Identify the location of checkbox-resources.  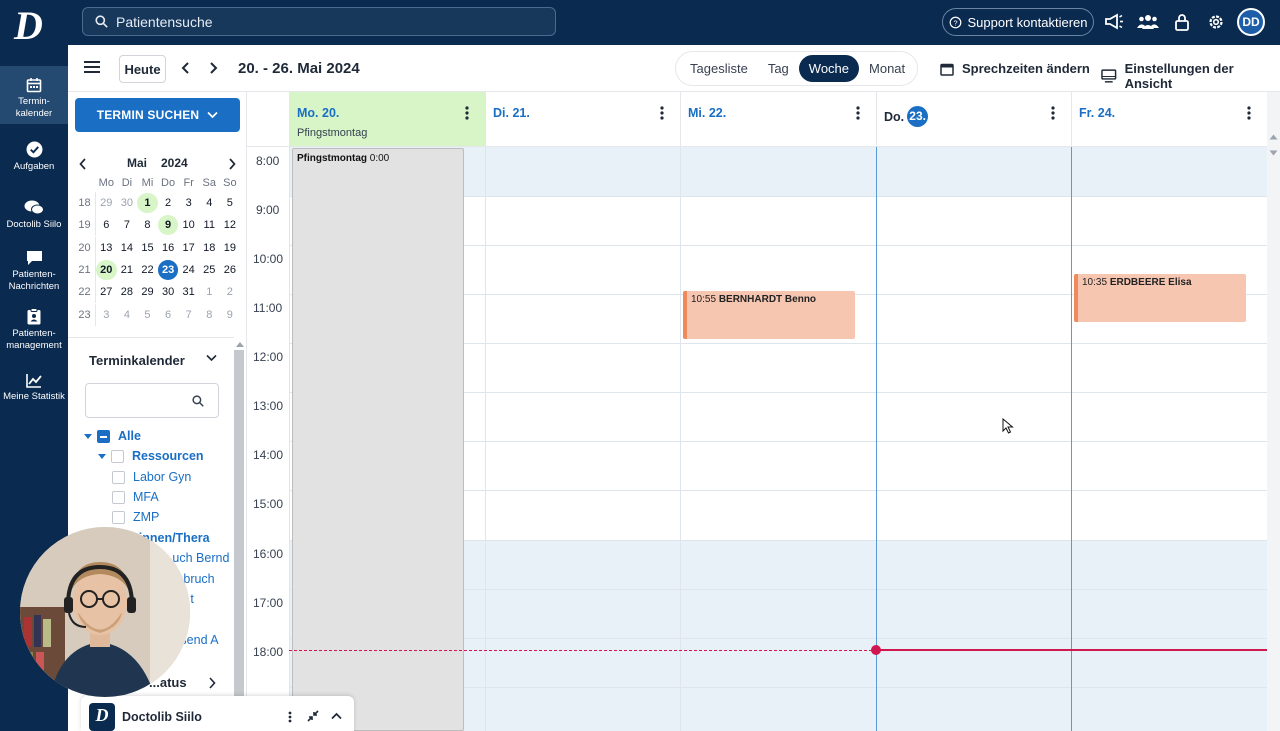
(117, 456).